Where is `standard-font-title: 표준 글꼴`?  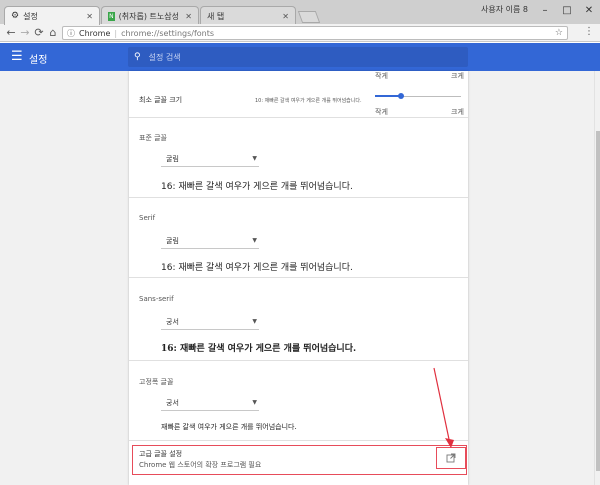 standard-font-title: 표준 글꼴 is located at coordinates (153, 138).